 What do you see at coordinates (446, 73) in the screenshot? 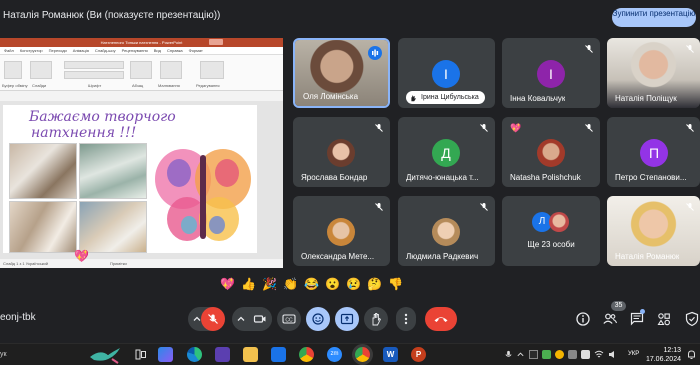
I see `participant-tile: І Ірина Цибульська` at bounding box center [446, 73].